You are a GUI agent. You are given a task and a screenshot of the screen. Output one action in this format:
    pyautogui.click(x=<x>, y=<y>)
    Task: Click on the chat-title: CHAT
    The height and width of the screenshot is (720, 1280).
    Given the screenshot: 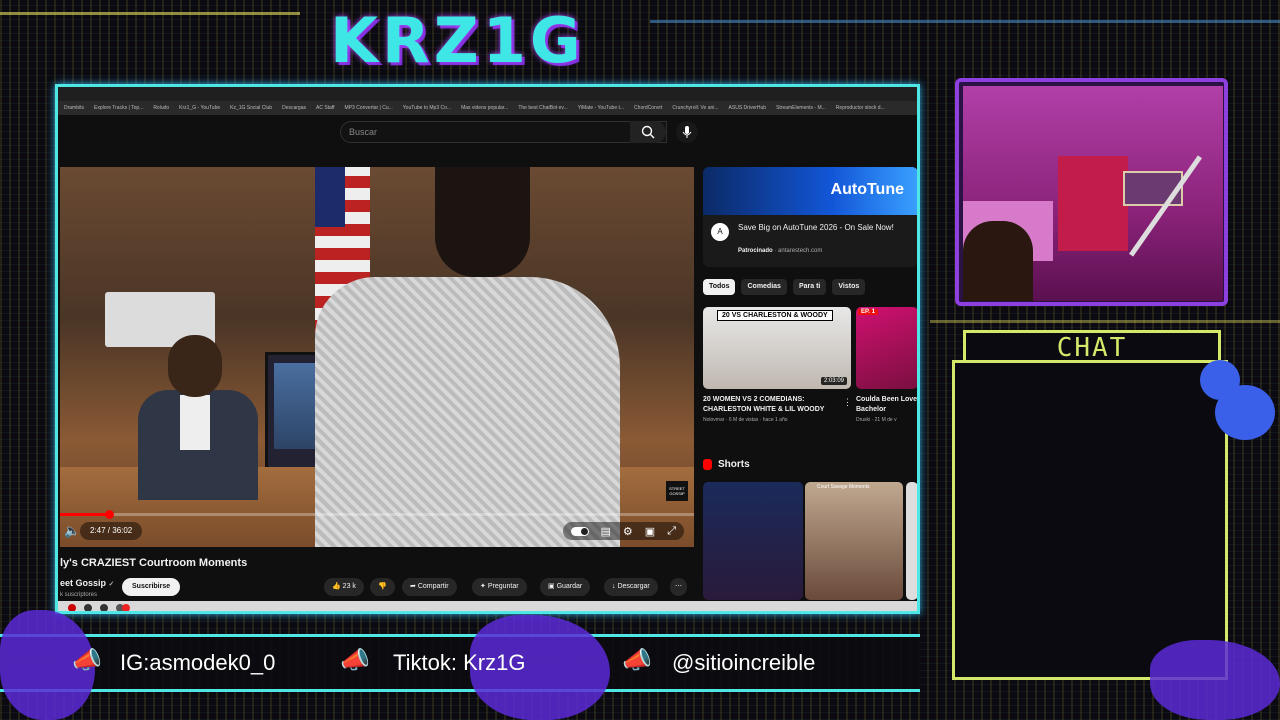 What is the action you would take?
    pyautogui.click(x=1092, y=346)
    